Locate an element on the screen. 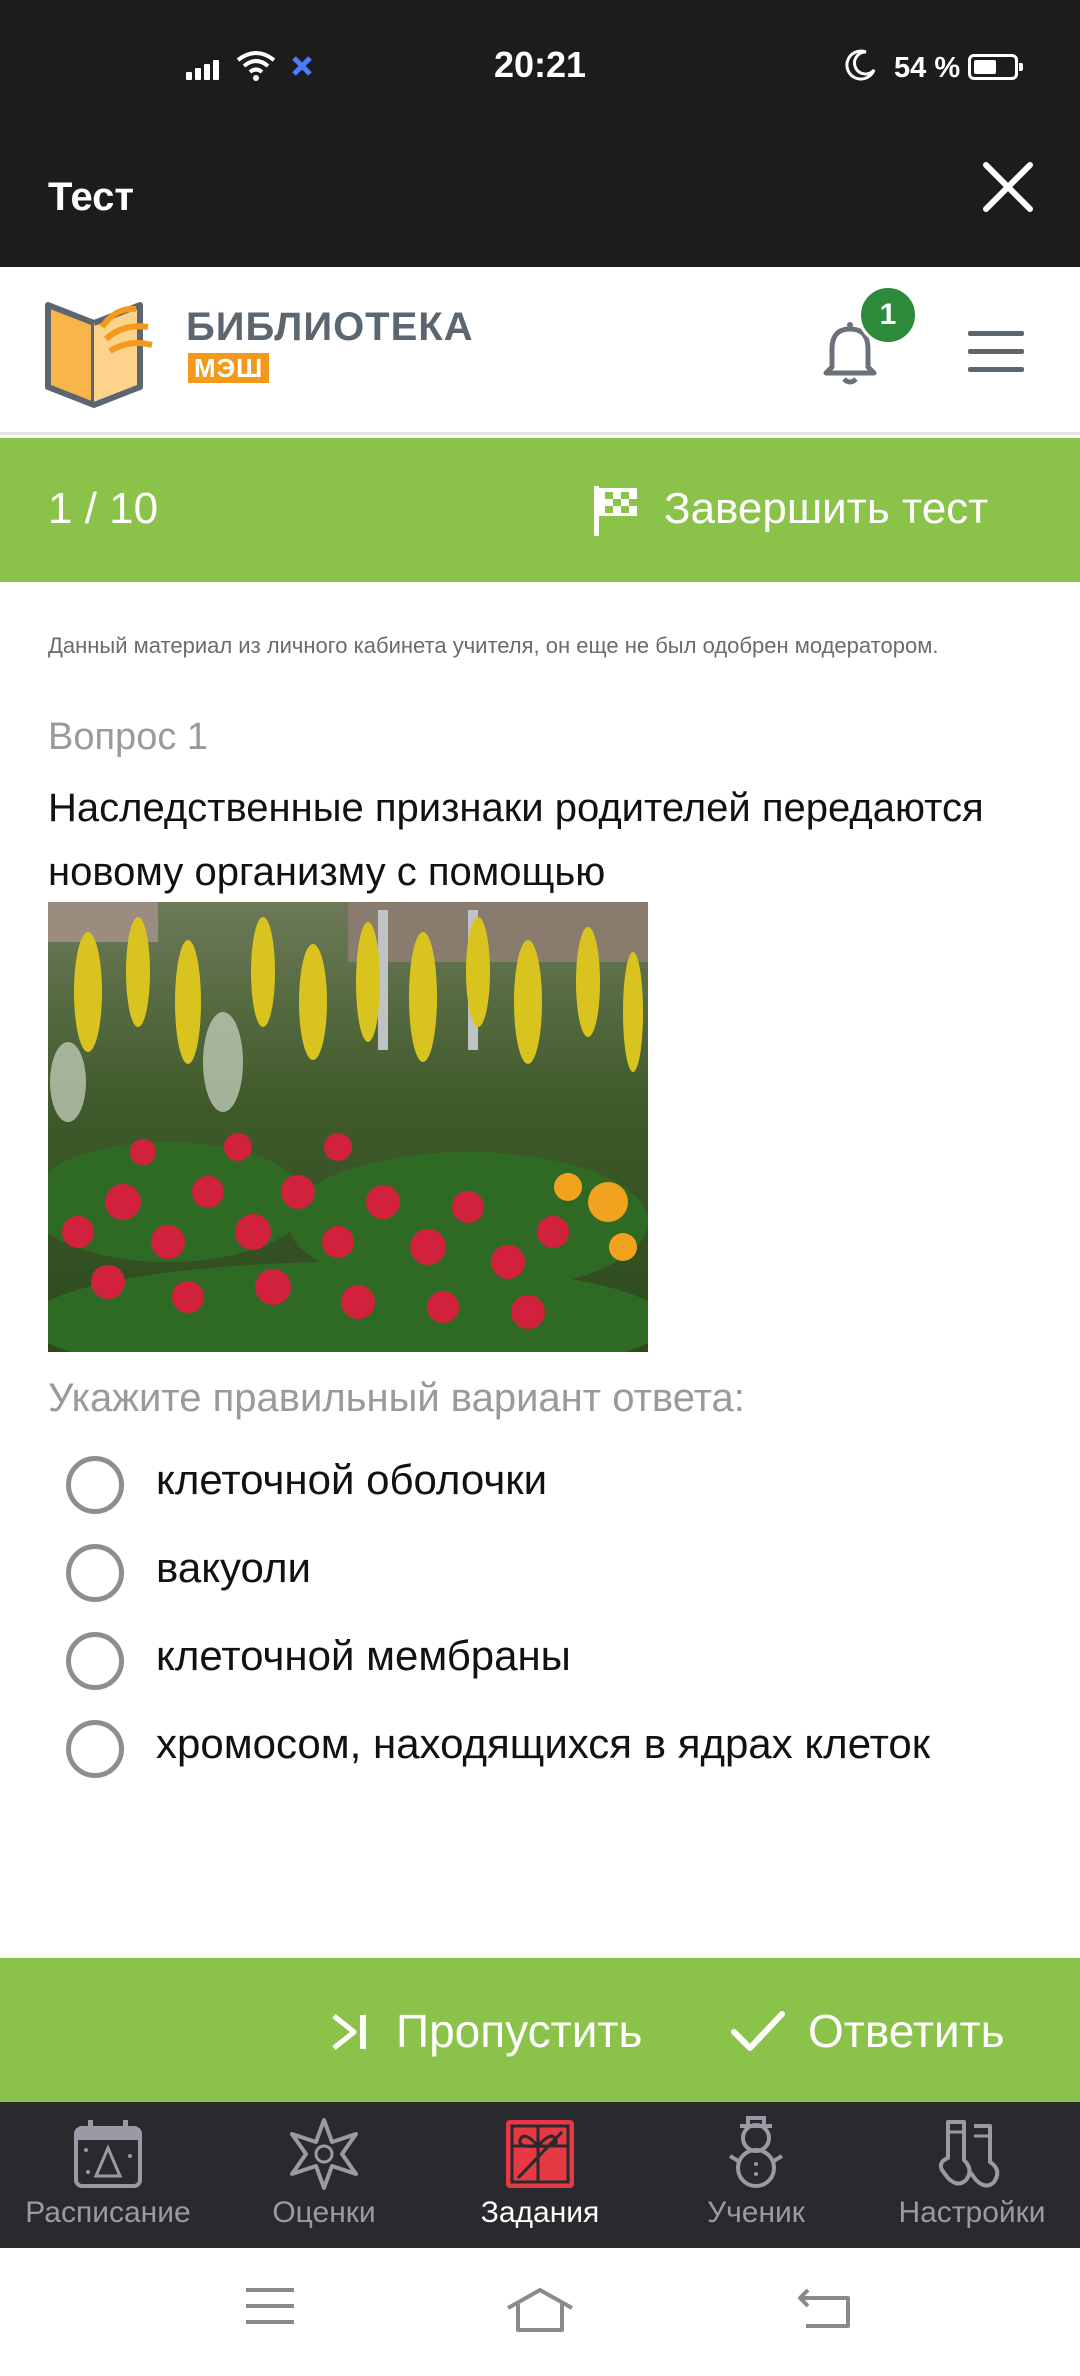 This screenshot has height=2376, width=1080. logo-subtitle: МЭШ is located at coordinates (229, 368).